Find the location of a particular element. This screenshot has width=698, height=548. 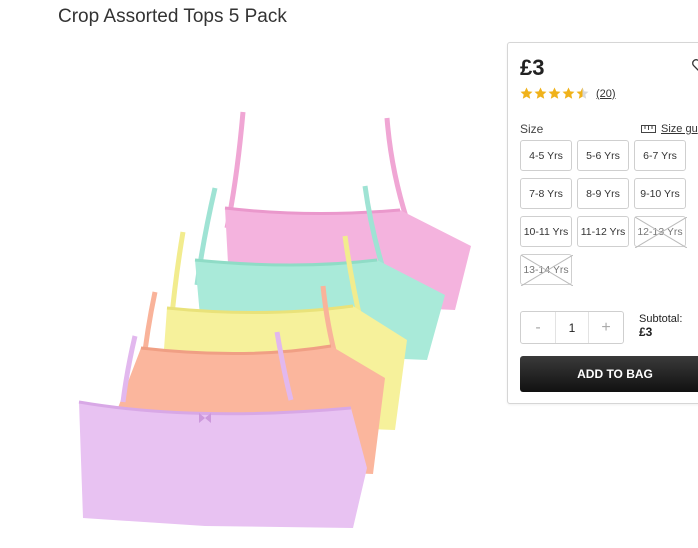

size-option: 11-12 Yrs is located at coordinates (603, 231).